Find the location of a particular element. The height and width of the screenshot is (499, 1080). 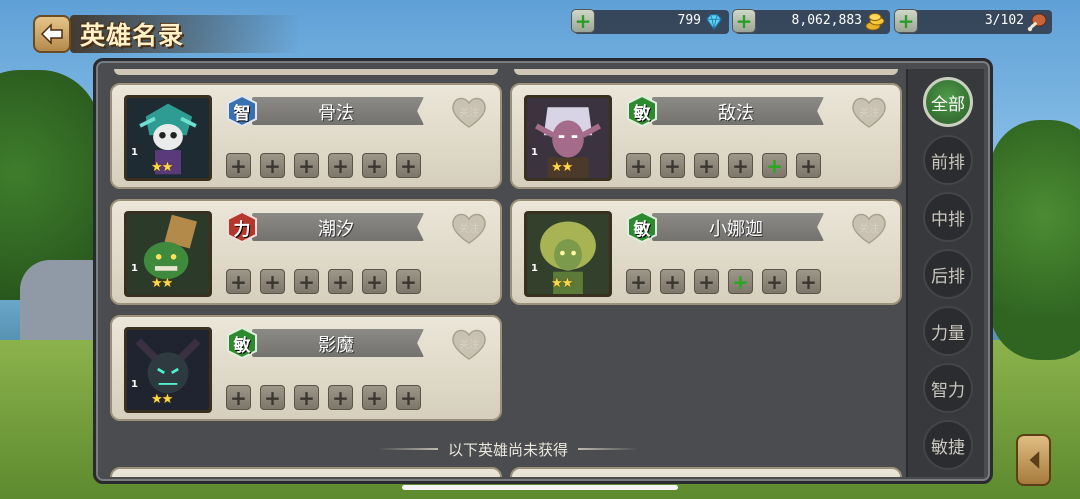

diamond-resource: + 799 is located at coordinates (650, 21).